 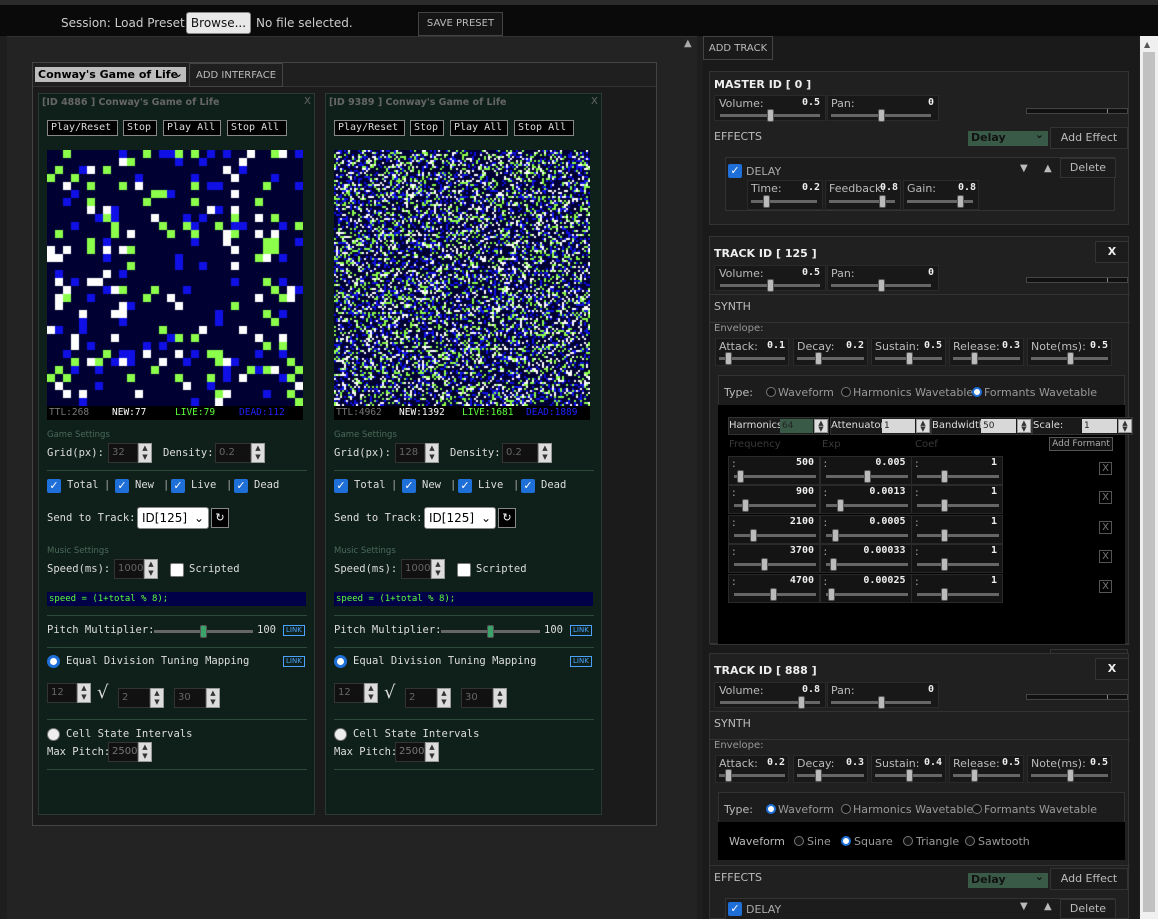 What do you see at coordinates (898, 426) in the screenshot?
I see `attenuator-input: 1` at bounding box center [898, 426].